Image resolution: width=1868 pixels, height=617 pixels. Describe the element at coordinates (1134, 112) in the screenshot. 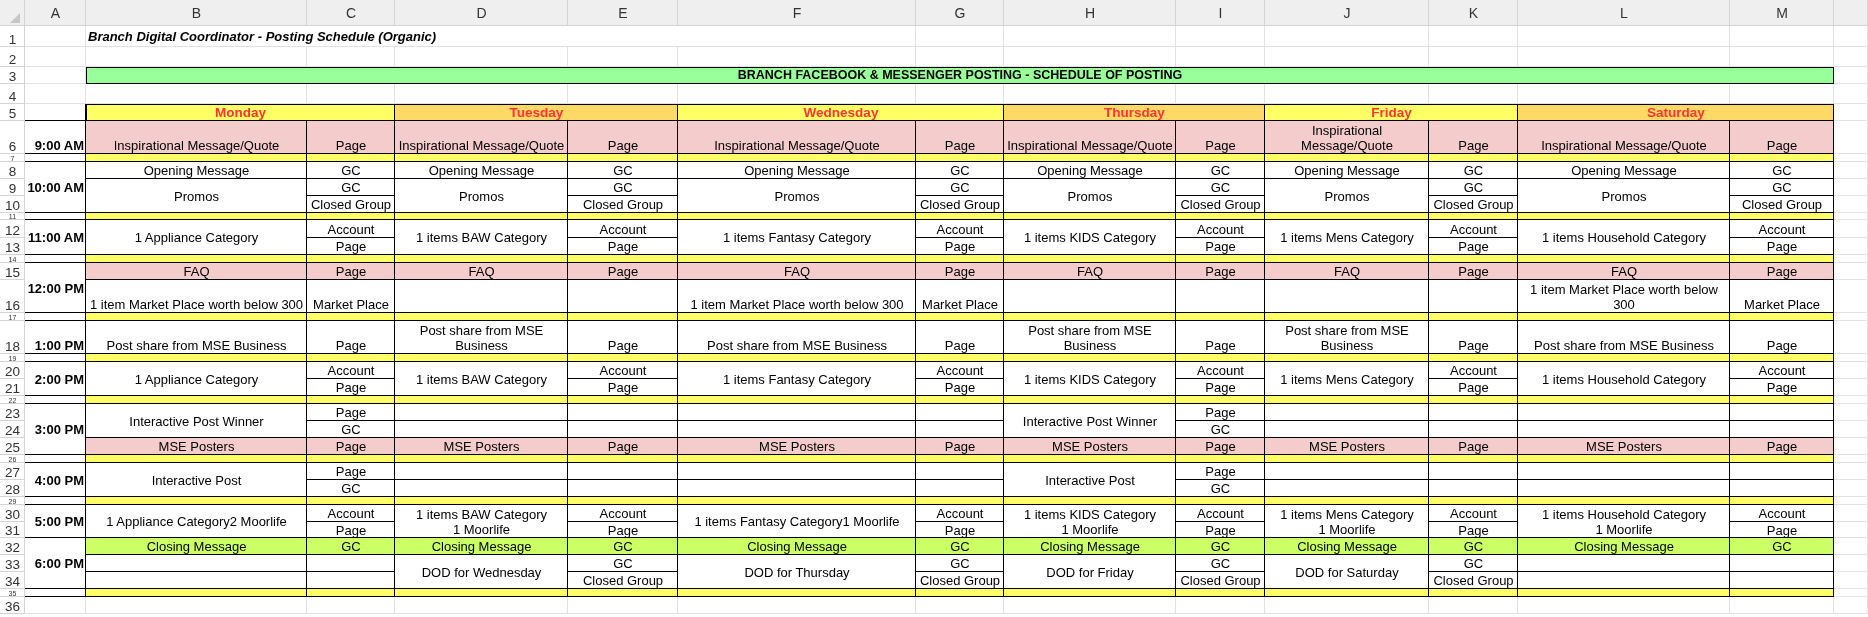

I see `day-header: Thursday` at that location.